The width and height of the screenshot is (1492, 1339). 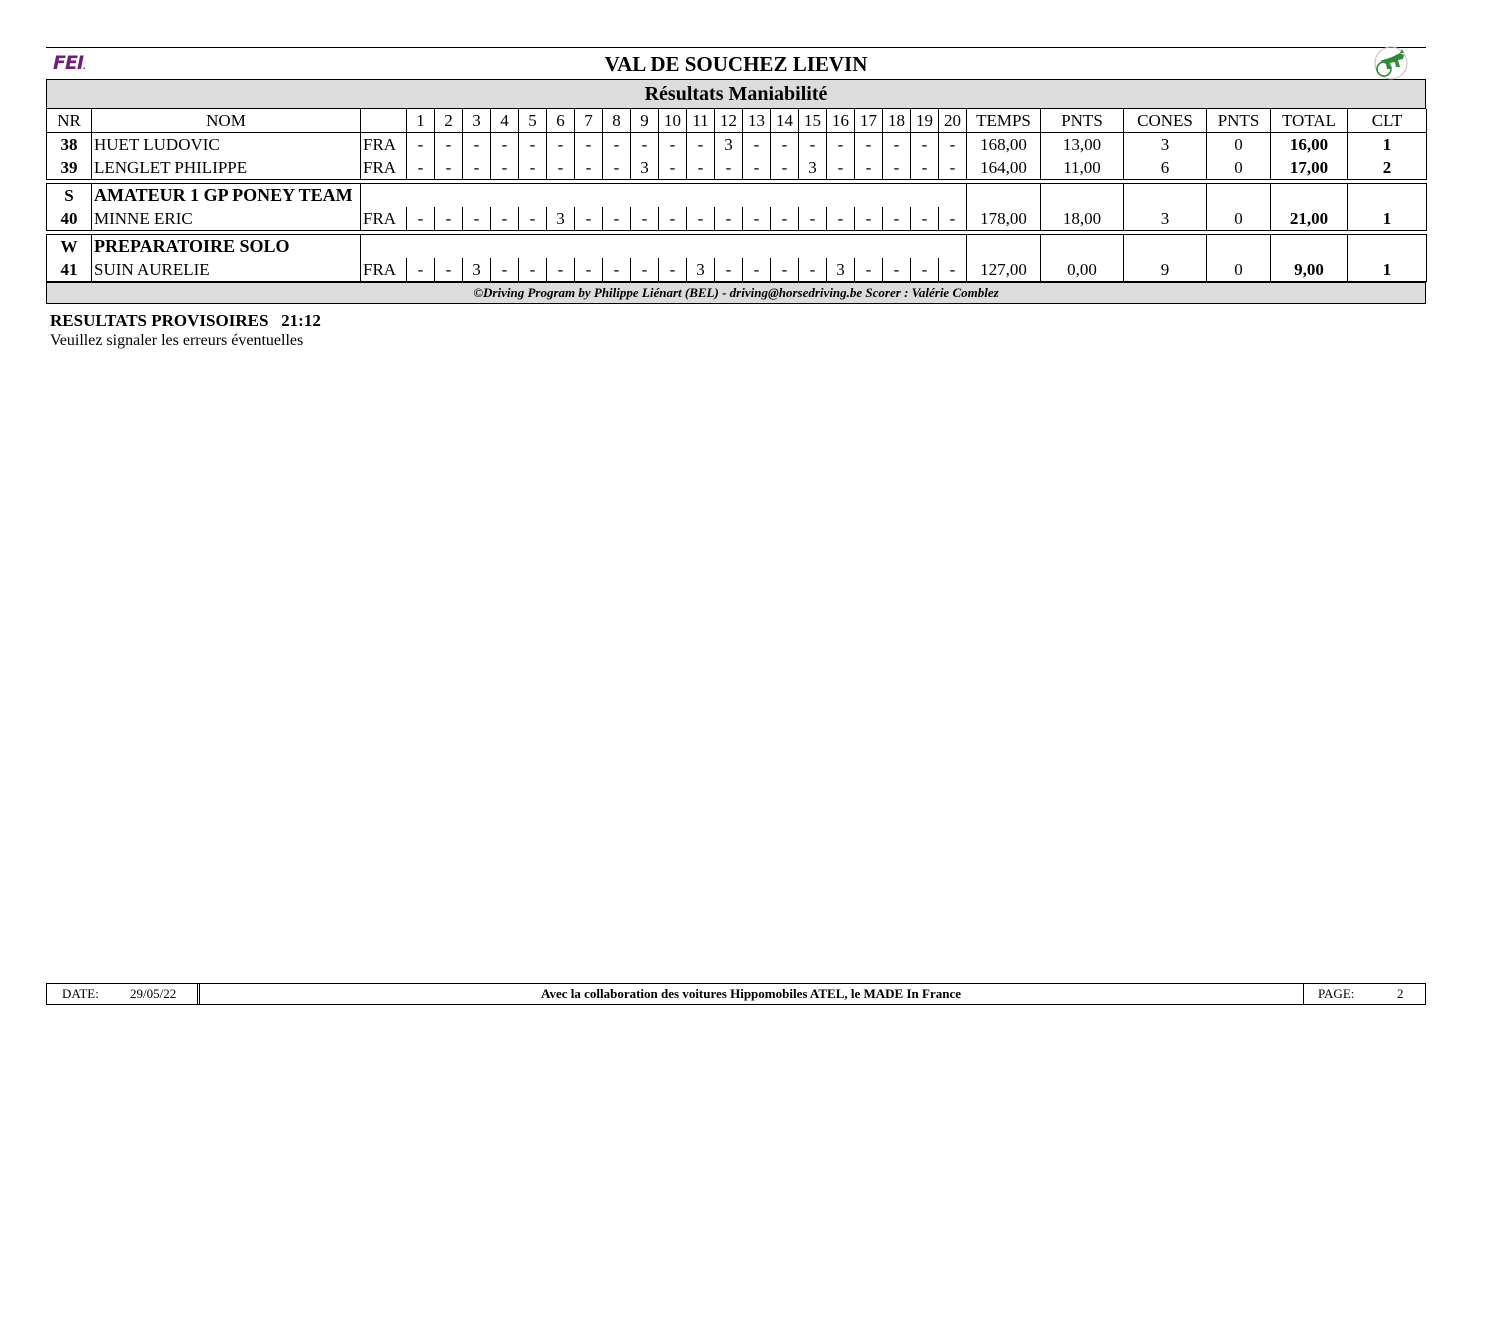 What do you see at coordinates (420, 121) in the screenshot?
I see `col-obstacle: 1` at bounding box center [420, 121].